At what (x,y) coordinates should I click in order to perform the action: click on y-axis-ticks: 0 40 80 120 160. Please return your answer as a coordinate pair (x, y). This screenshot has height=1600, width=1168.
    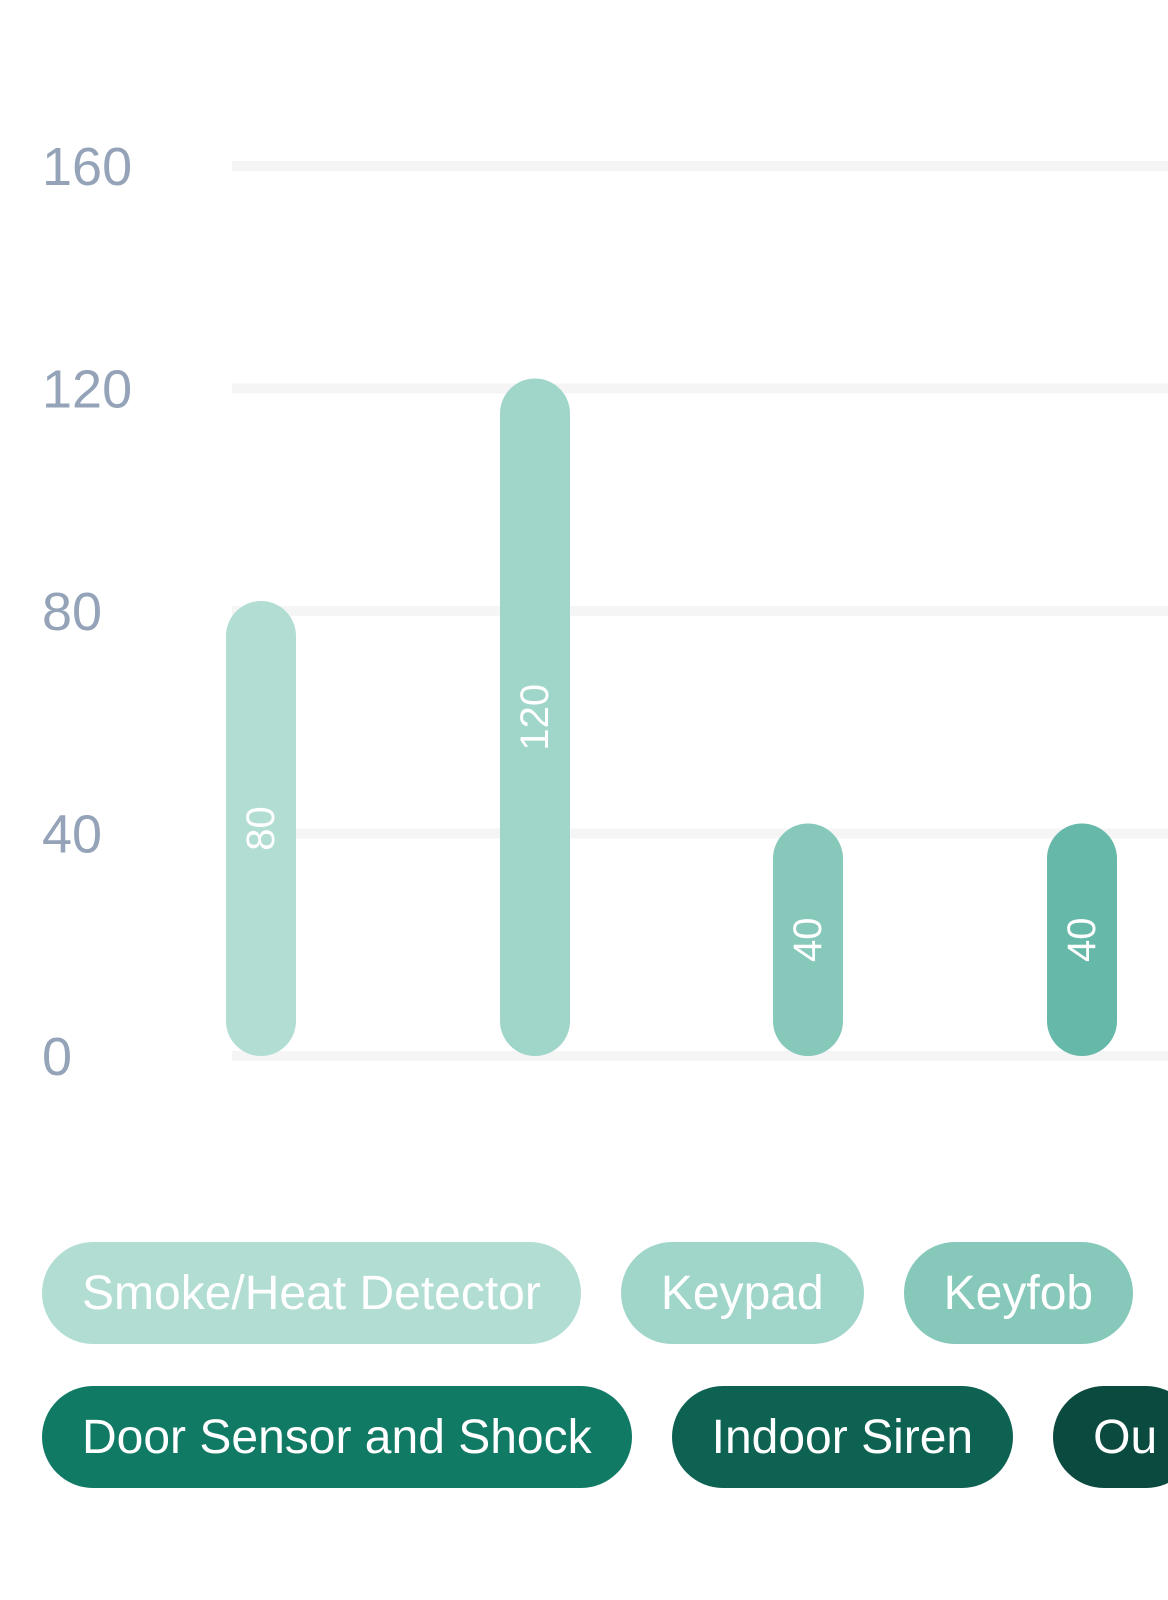
    Looking at the image, I should click on (87, 612).